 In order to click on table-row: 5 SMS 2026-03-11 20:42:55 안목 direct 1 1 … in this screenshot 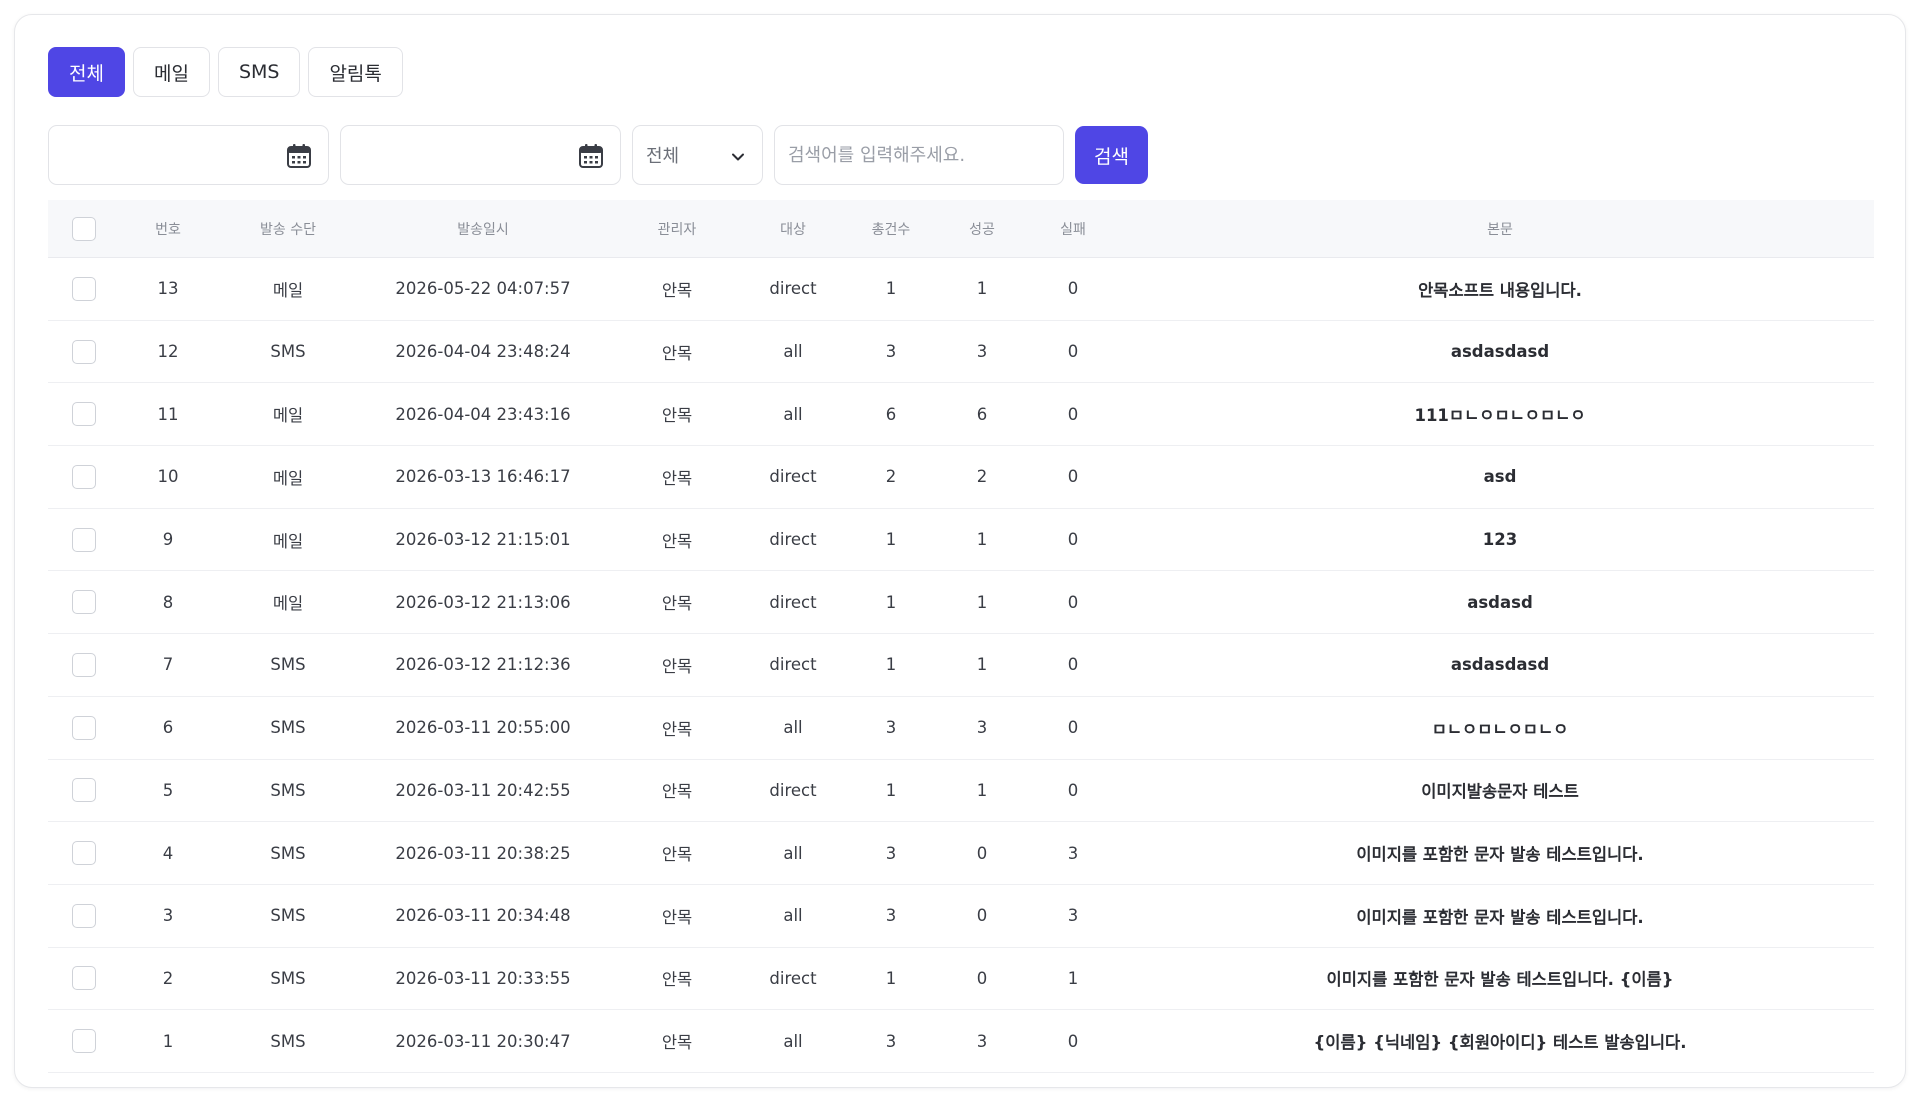, I will do `click(961, 791)`.